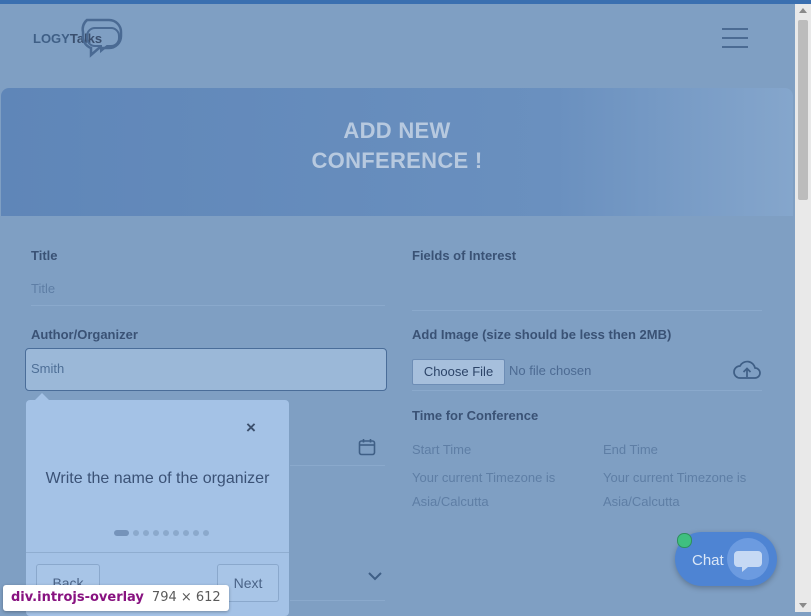  I want to click on end-time-input: End Time, so click(630, 449).